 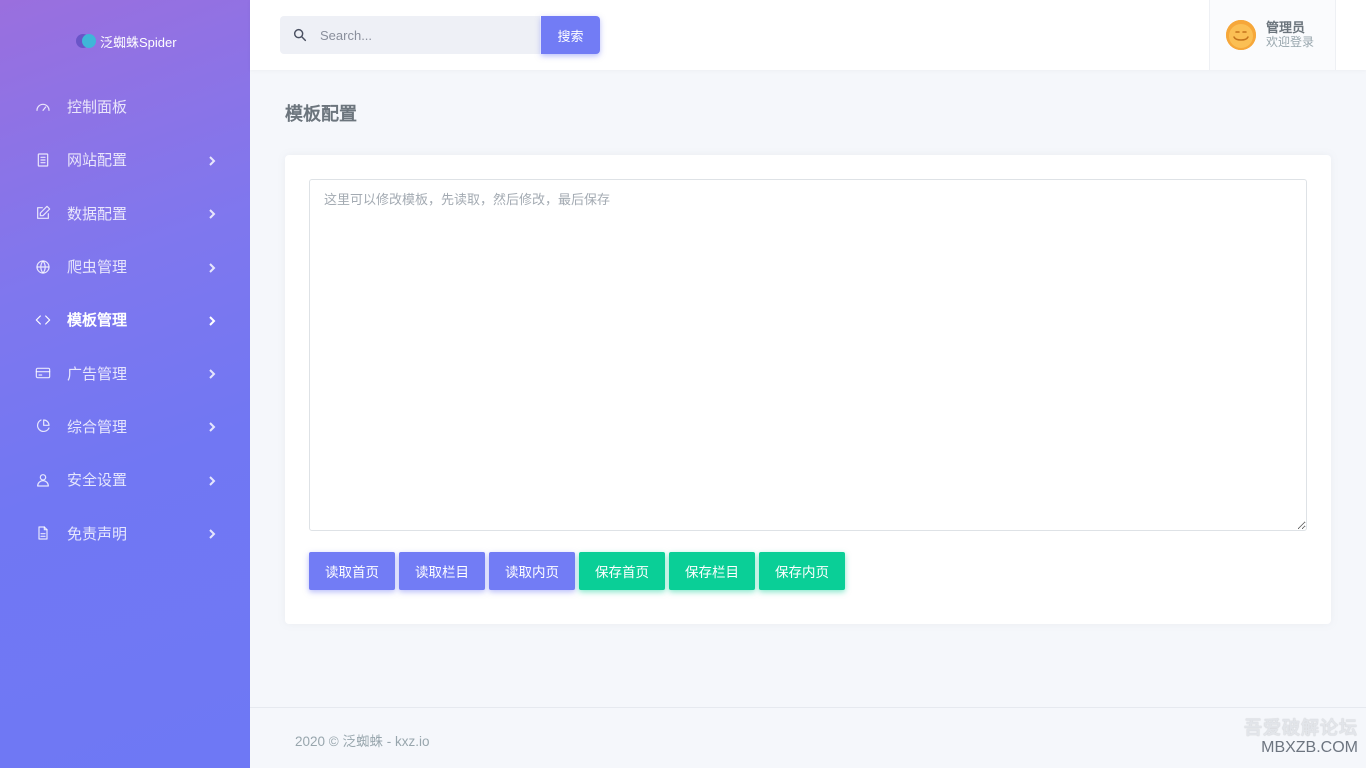 I want to click on user-name: 管理员, so click(x=1286, y=27).